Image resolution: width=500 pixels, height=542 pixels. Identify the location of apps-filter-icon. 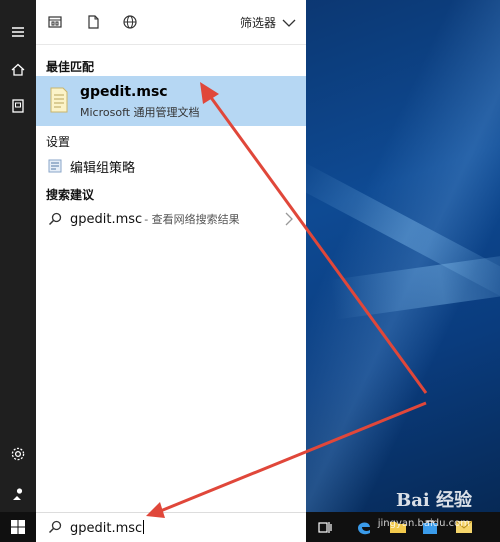
(55, 22).